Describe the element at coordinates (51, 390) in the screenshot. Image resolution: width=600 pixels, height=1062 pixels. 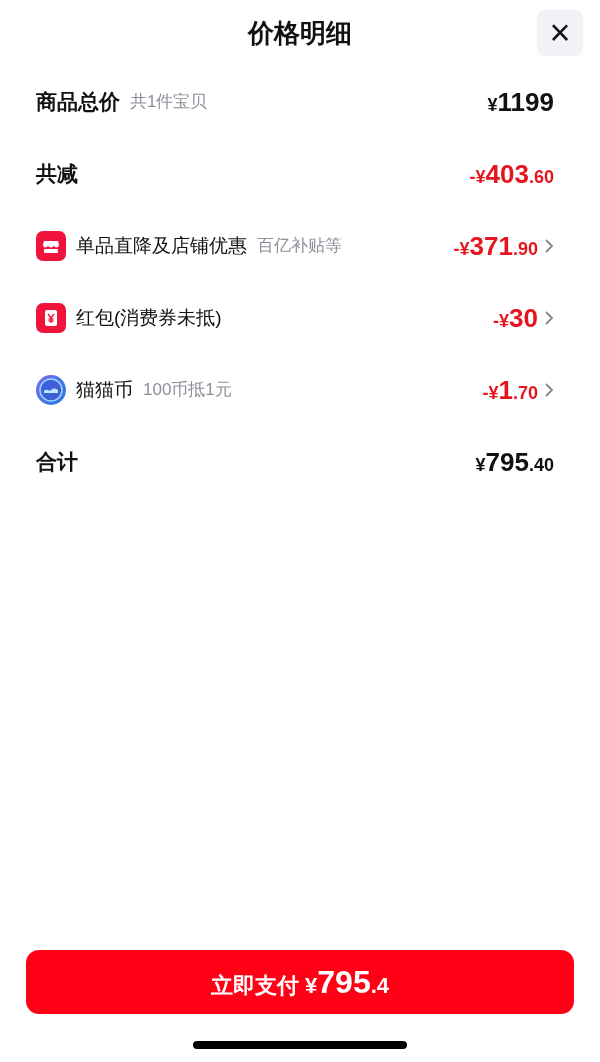
I see `coin-icon` at that location.